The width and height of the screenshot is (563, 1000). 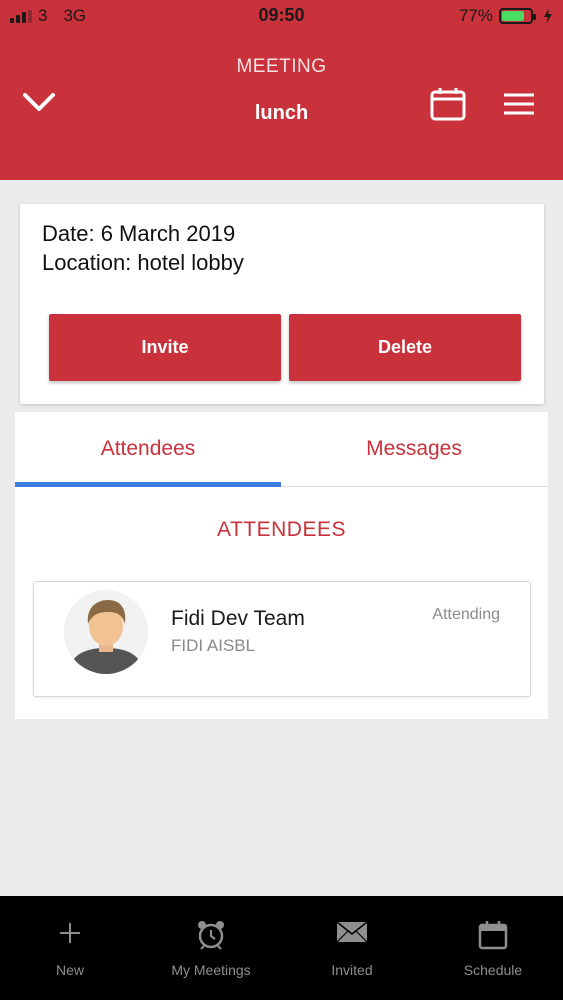 I want to click on menu-button, so click(x=519, y=104).